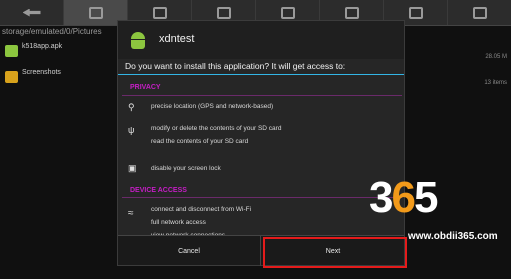  What do you see at coordinates (212, 106) in the screenshot?
I see `permission-text: precise location (GPS and network-based)` at bounding box center [212, 106].